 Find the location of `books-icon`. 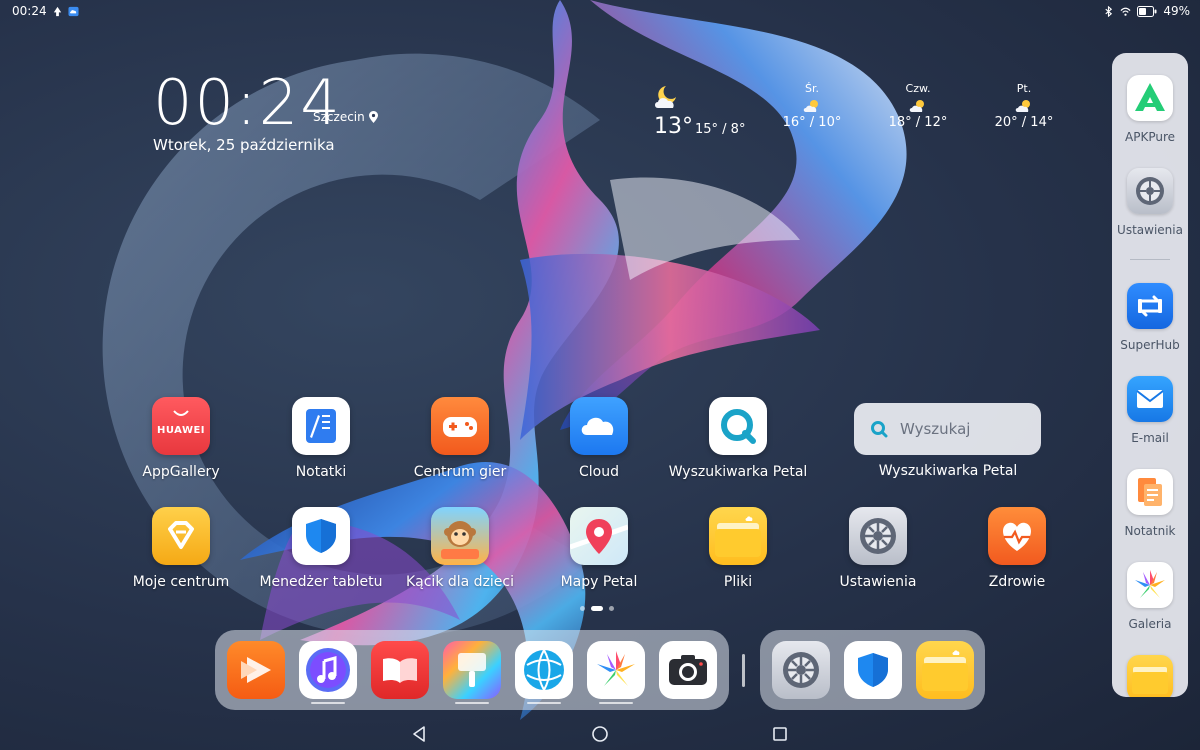

books-icon is located at coordinates (400, 670).